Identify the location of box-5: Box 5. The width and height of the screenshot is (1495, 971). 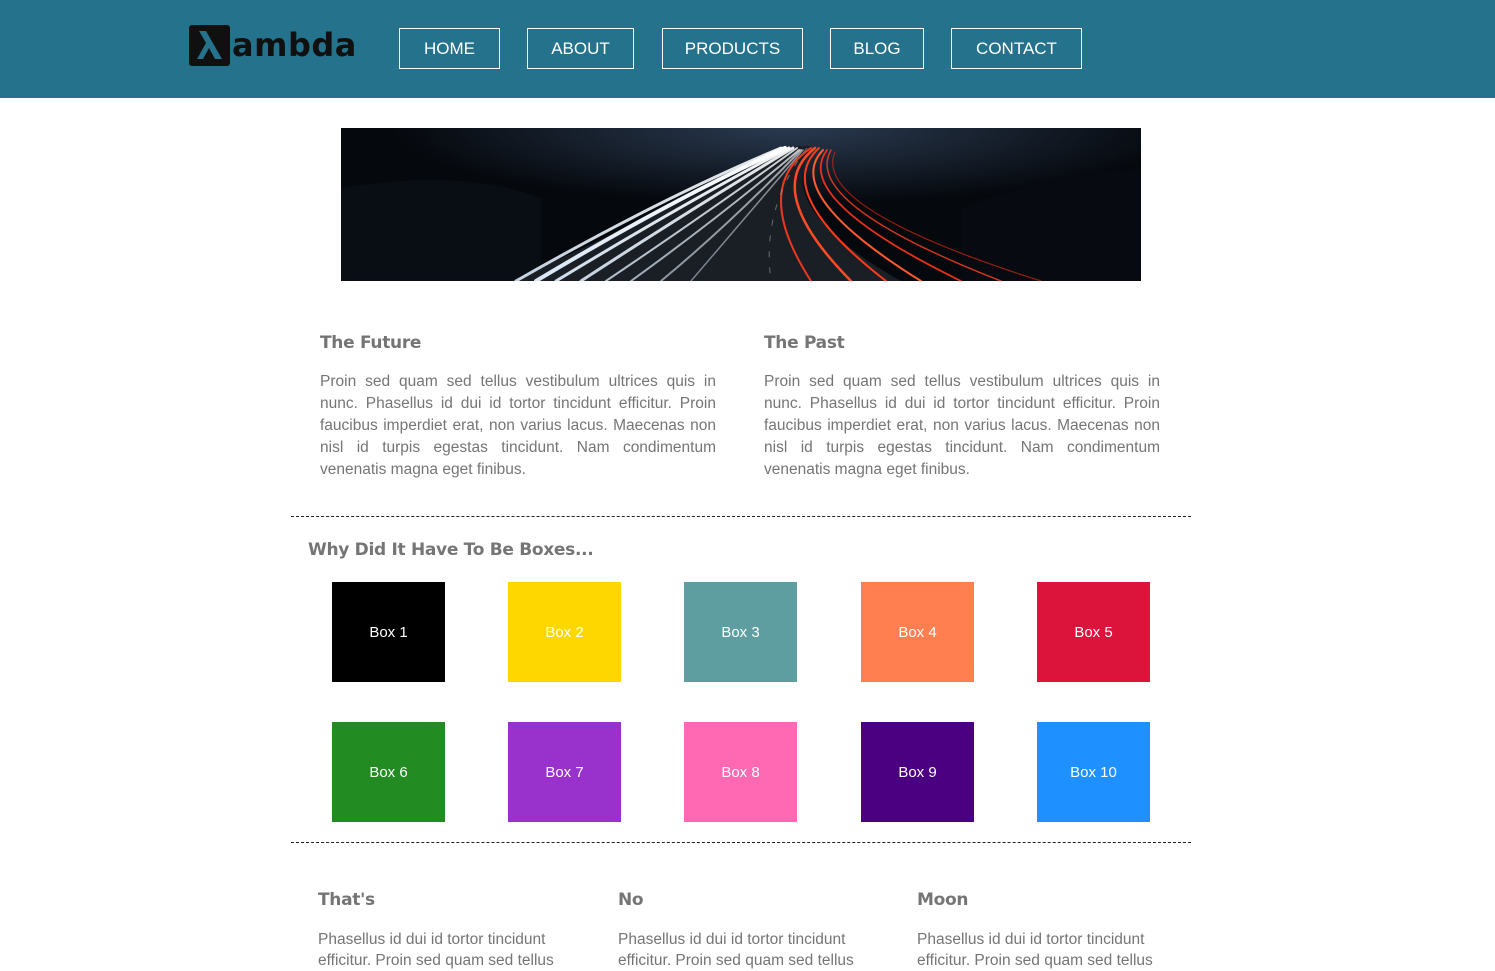
(1093, 632).